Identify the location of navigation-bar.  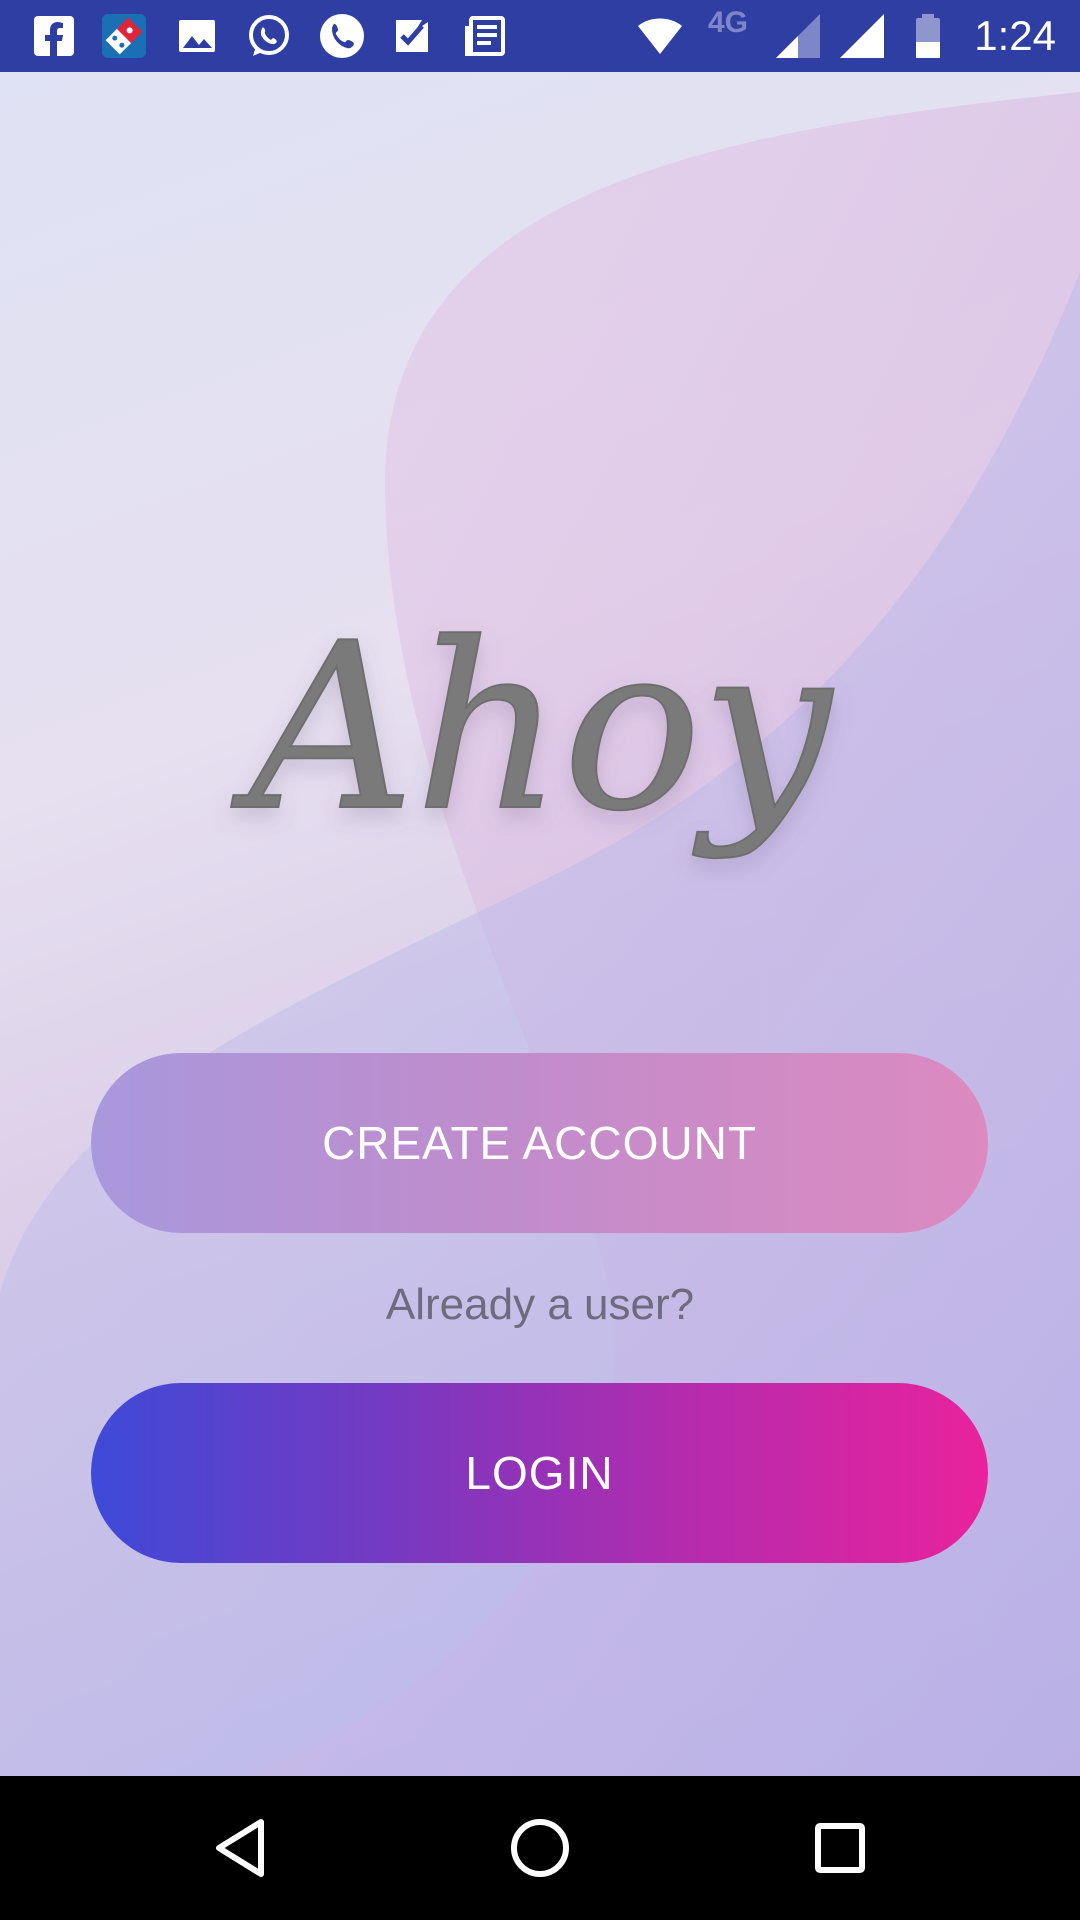
(540, 1848).